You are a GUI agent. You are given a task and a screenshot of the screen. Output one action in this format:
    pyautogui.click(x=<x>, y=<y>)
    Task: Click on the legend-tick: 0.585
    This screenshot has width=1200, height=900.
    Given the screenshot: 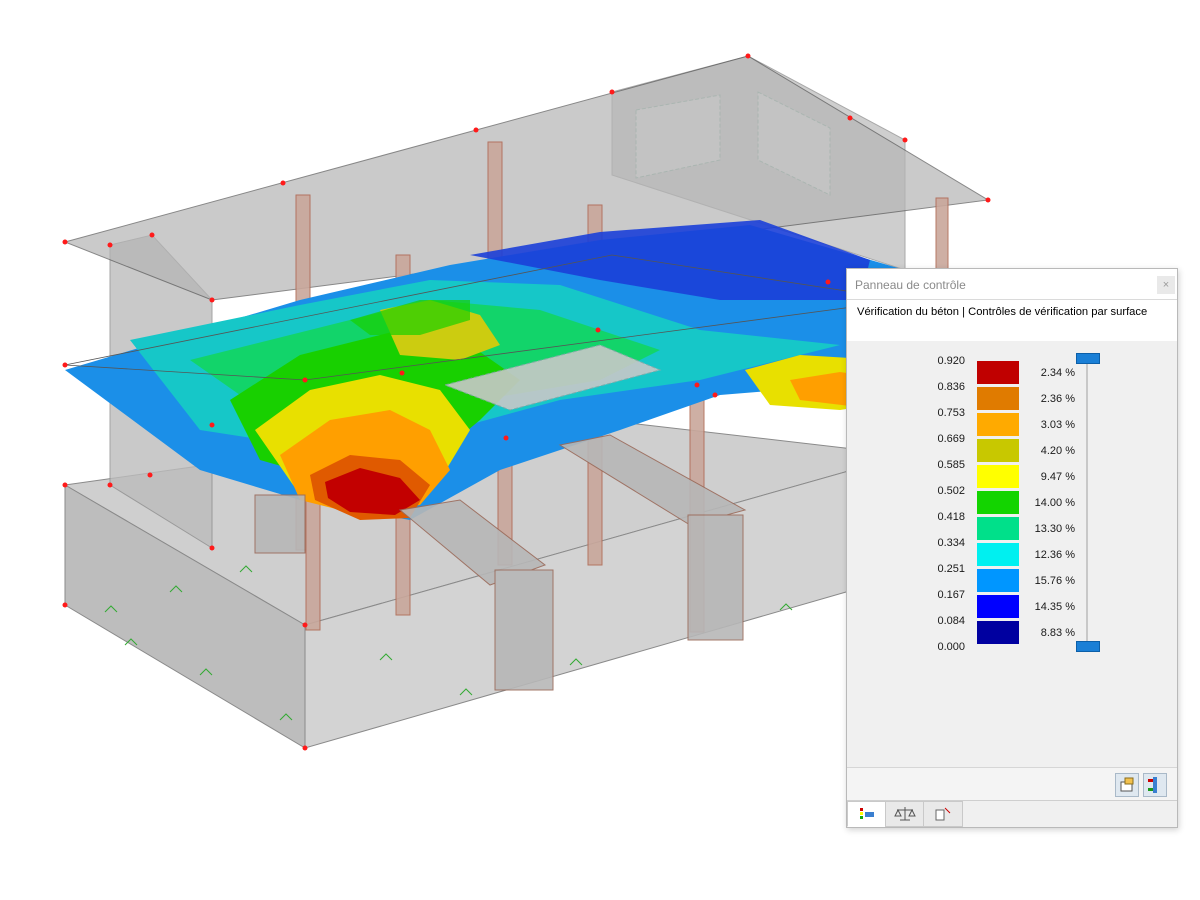 What is the action you would take?
    pyautogui.click(x=951, y=465)
    